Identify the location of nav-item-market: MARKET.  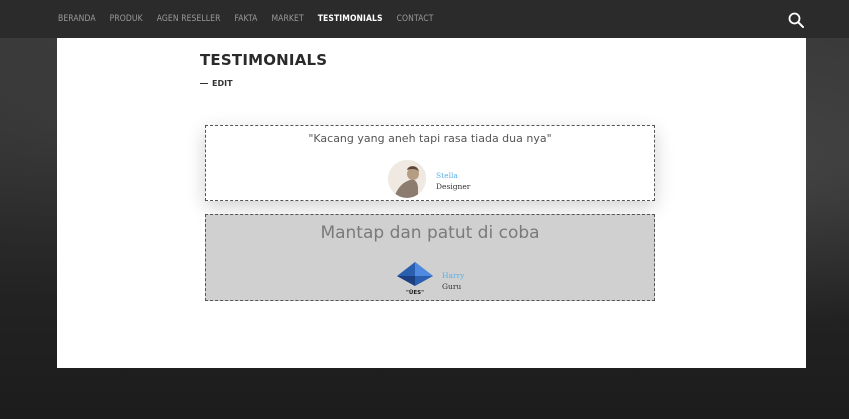
(287, 19).